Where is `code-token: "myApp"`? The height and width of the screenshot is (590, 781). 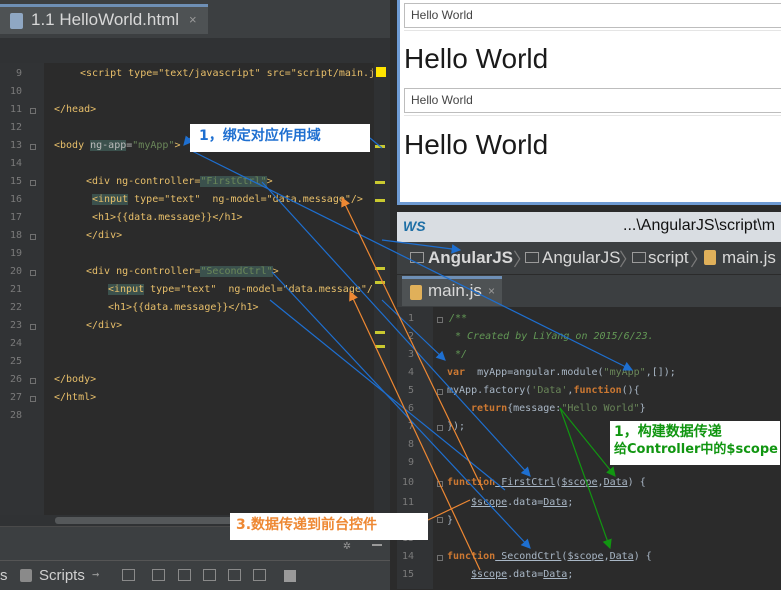 code-token: "myApp" is located at coordinates (624, 372).